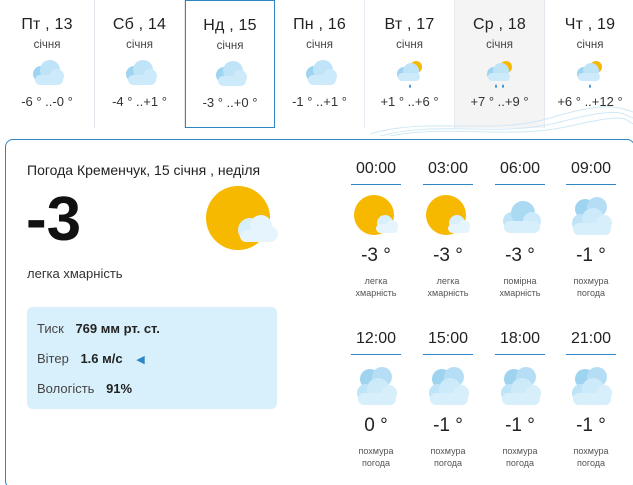  I want to click on pressure-row: Тиск 769 мм рт. ст., so click(98, 328).